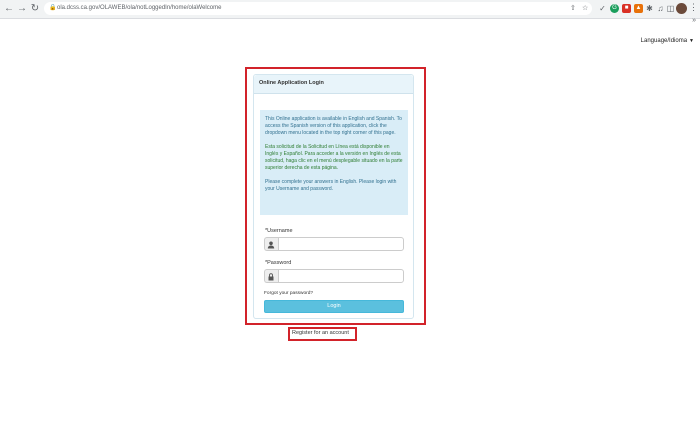 The height and width of the screenshot is (432, 700). What do you see at coordinates (291, 83) in the screenshot?
I see `panel-title: Online Application Login` at bounding box center [291, 83].